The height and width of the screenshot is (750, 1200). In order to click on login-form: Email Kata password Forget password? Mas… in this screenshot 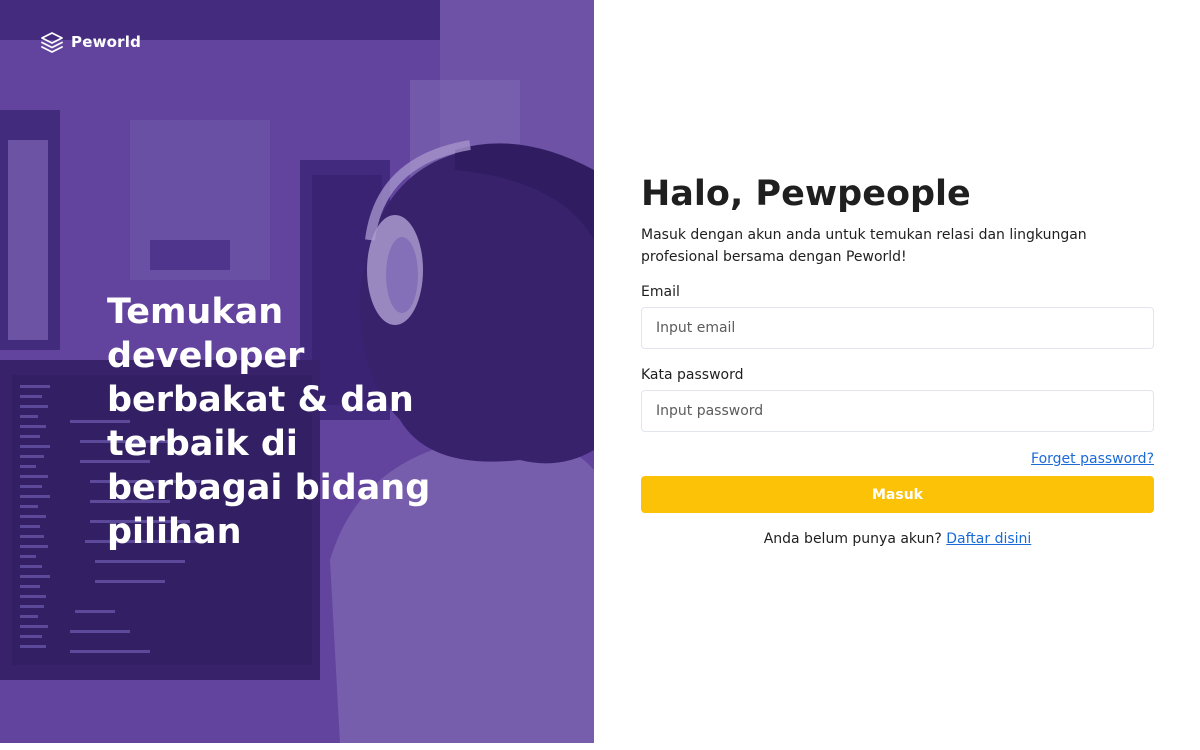, I will do `click(897, 397)`.